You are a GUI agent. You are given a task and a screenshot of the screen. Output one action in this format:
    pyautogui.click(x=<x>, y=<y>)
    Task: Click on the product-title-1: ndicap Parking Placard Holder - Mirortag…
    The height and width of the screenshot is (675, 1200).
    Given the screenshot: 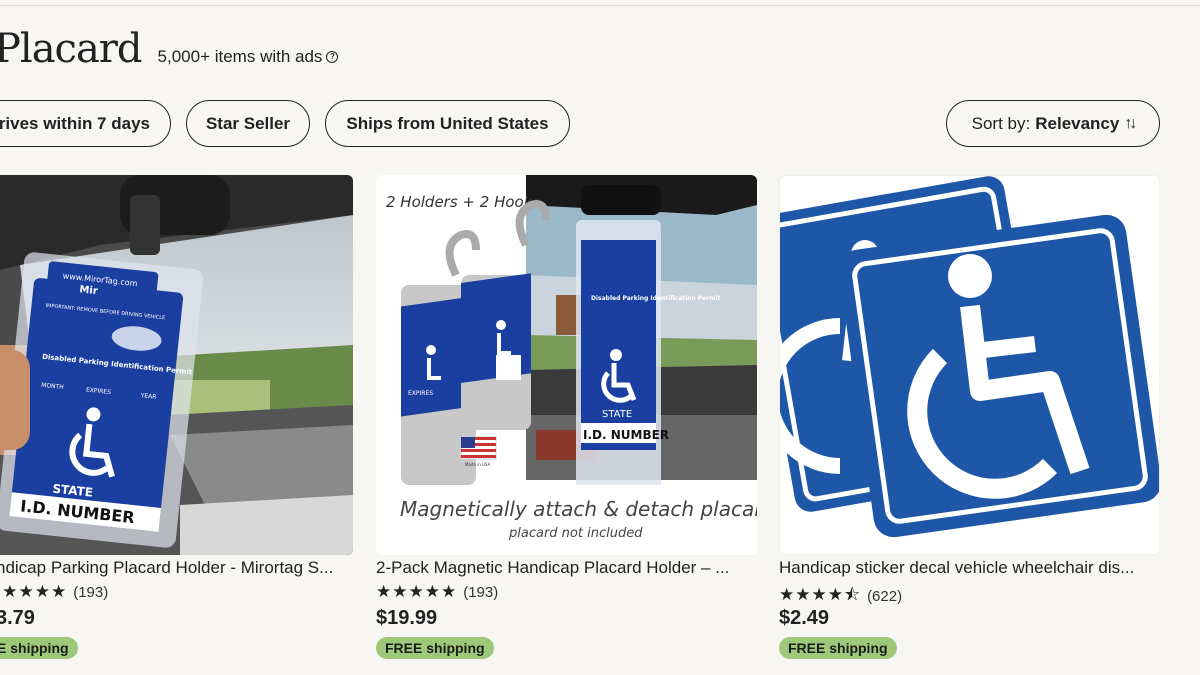 What is the action you would take?
    pyautogui.click(x=178, y=568)
    